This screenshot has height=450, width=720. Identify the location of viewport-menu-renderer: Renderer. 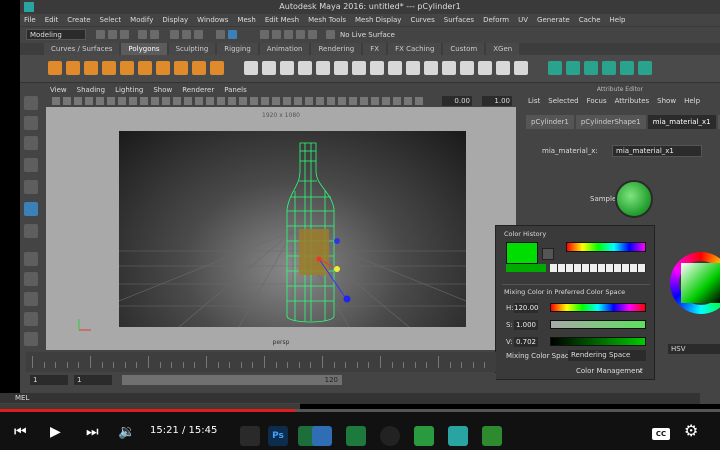
(198, 90).